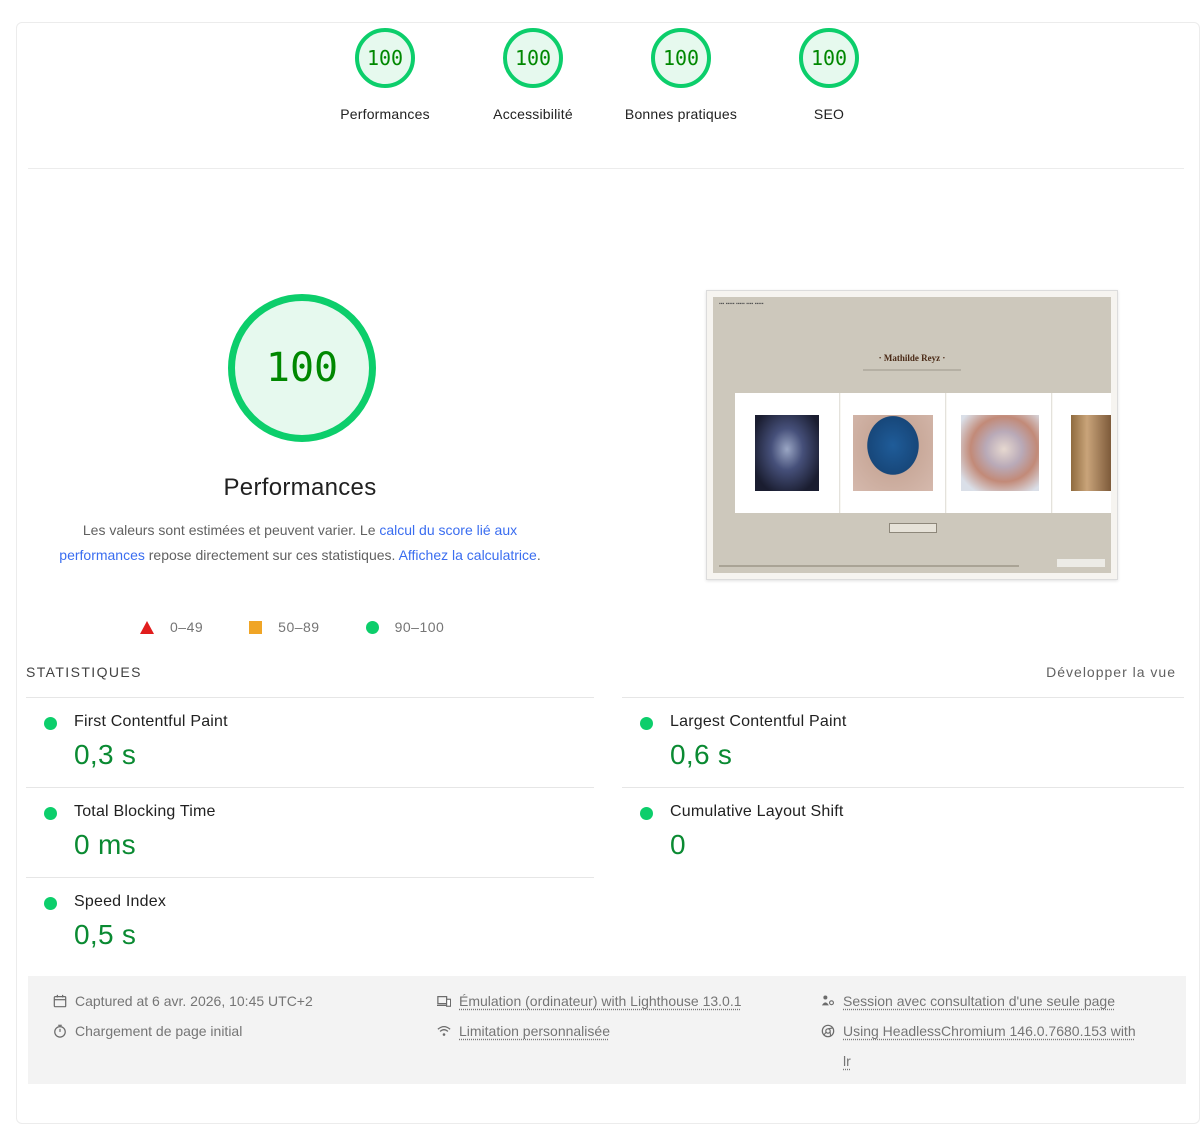 The image size is (1200, 1124). What do you see at coordinates (701, 755) in the screenshot?
I see `metric-value: 0,6 s` at bounding box center [701, 755].